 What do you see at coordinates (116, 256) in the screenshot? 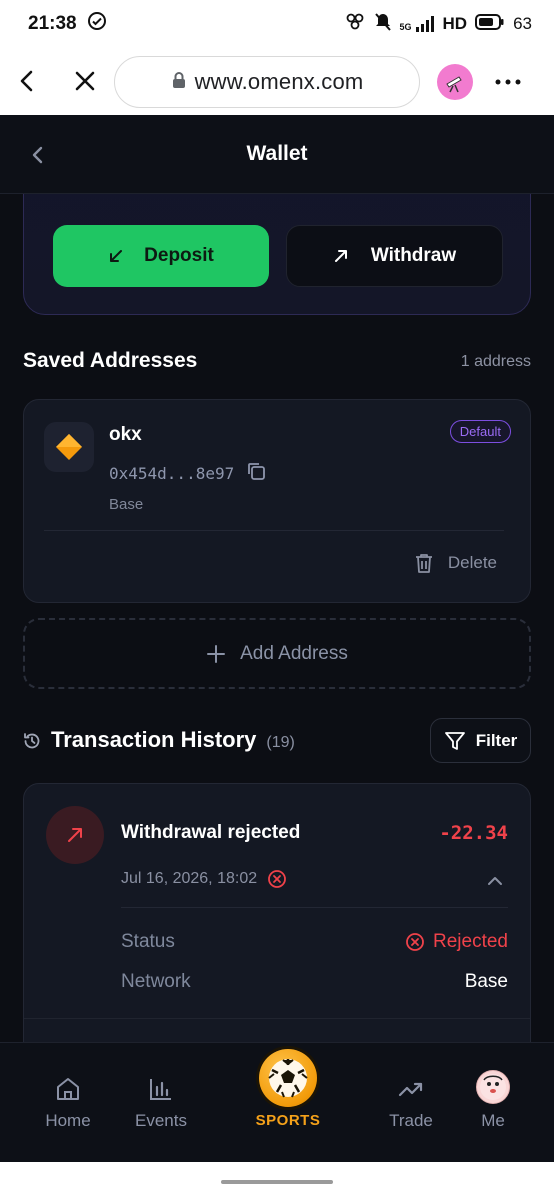
I see `arrow-down-left-icon` at bounding box center [116, 256].